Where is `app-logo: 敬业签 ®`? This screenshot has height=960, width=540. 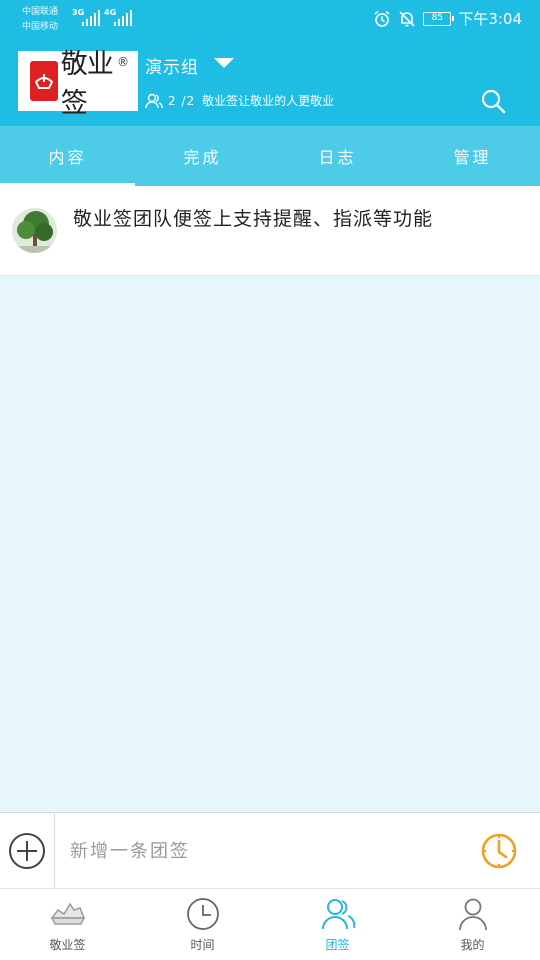
app-logo: 敬业签 ® is located at coordinates (78, 84).